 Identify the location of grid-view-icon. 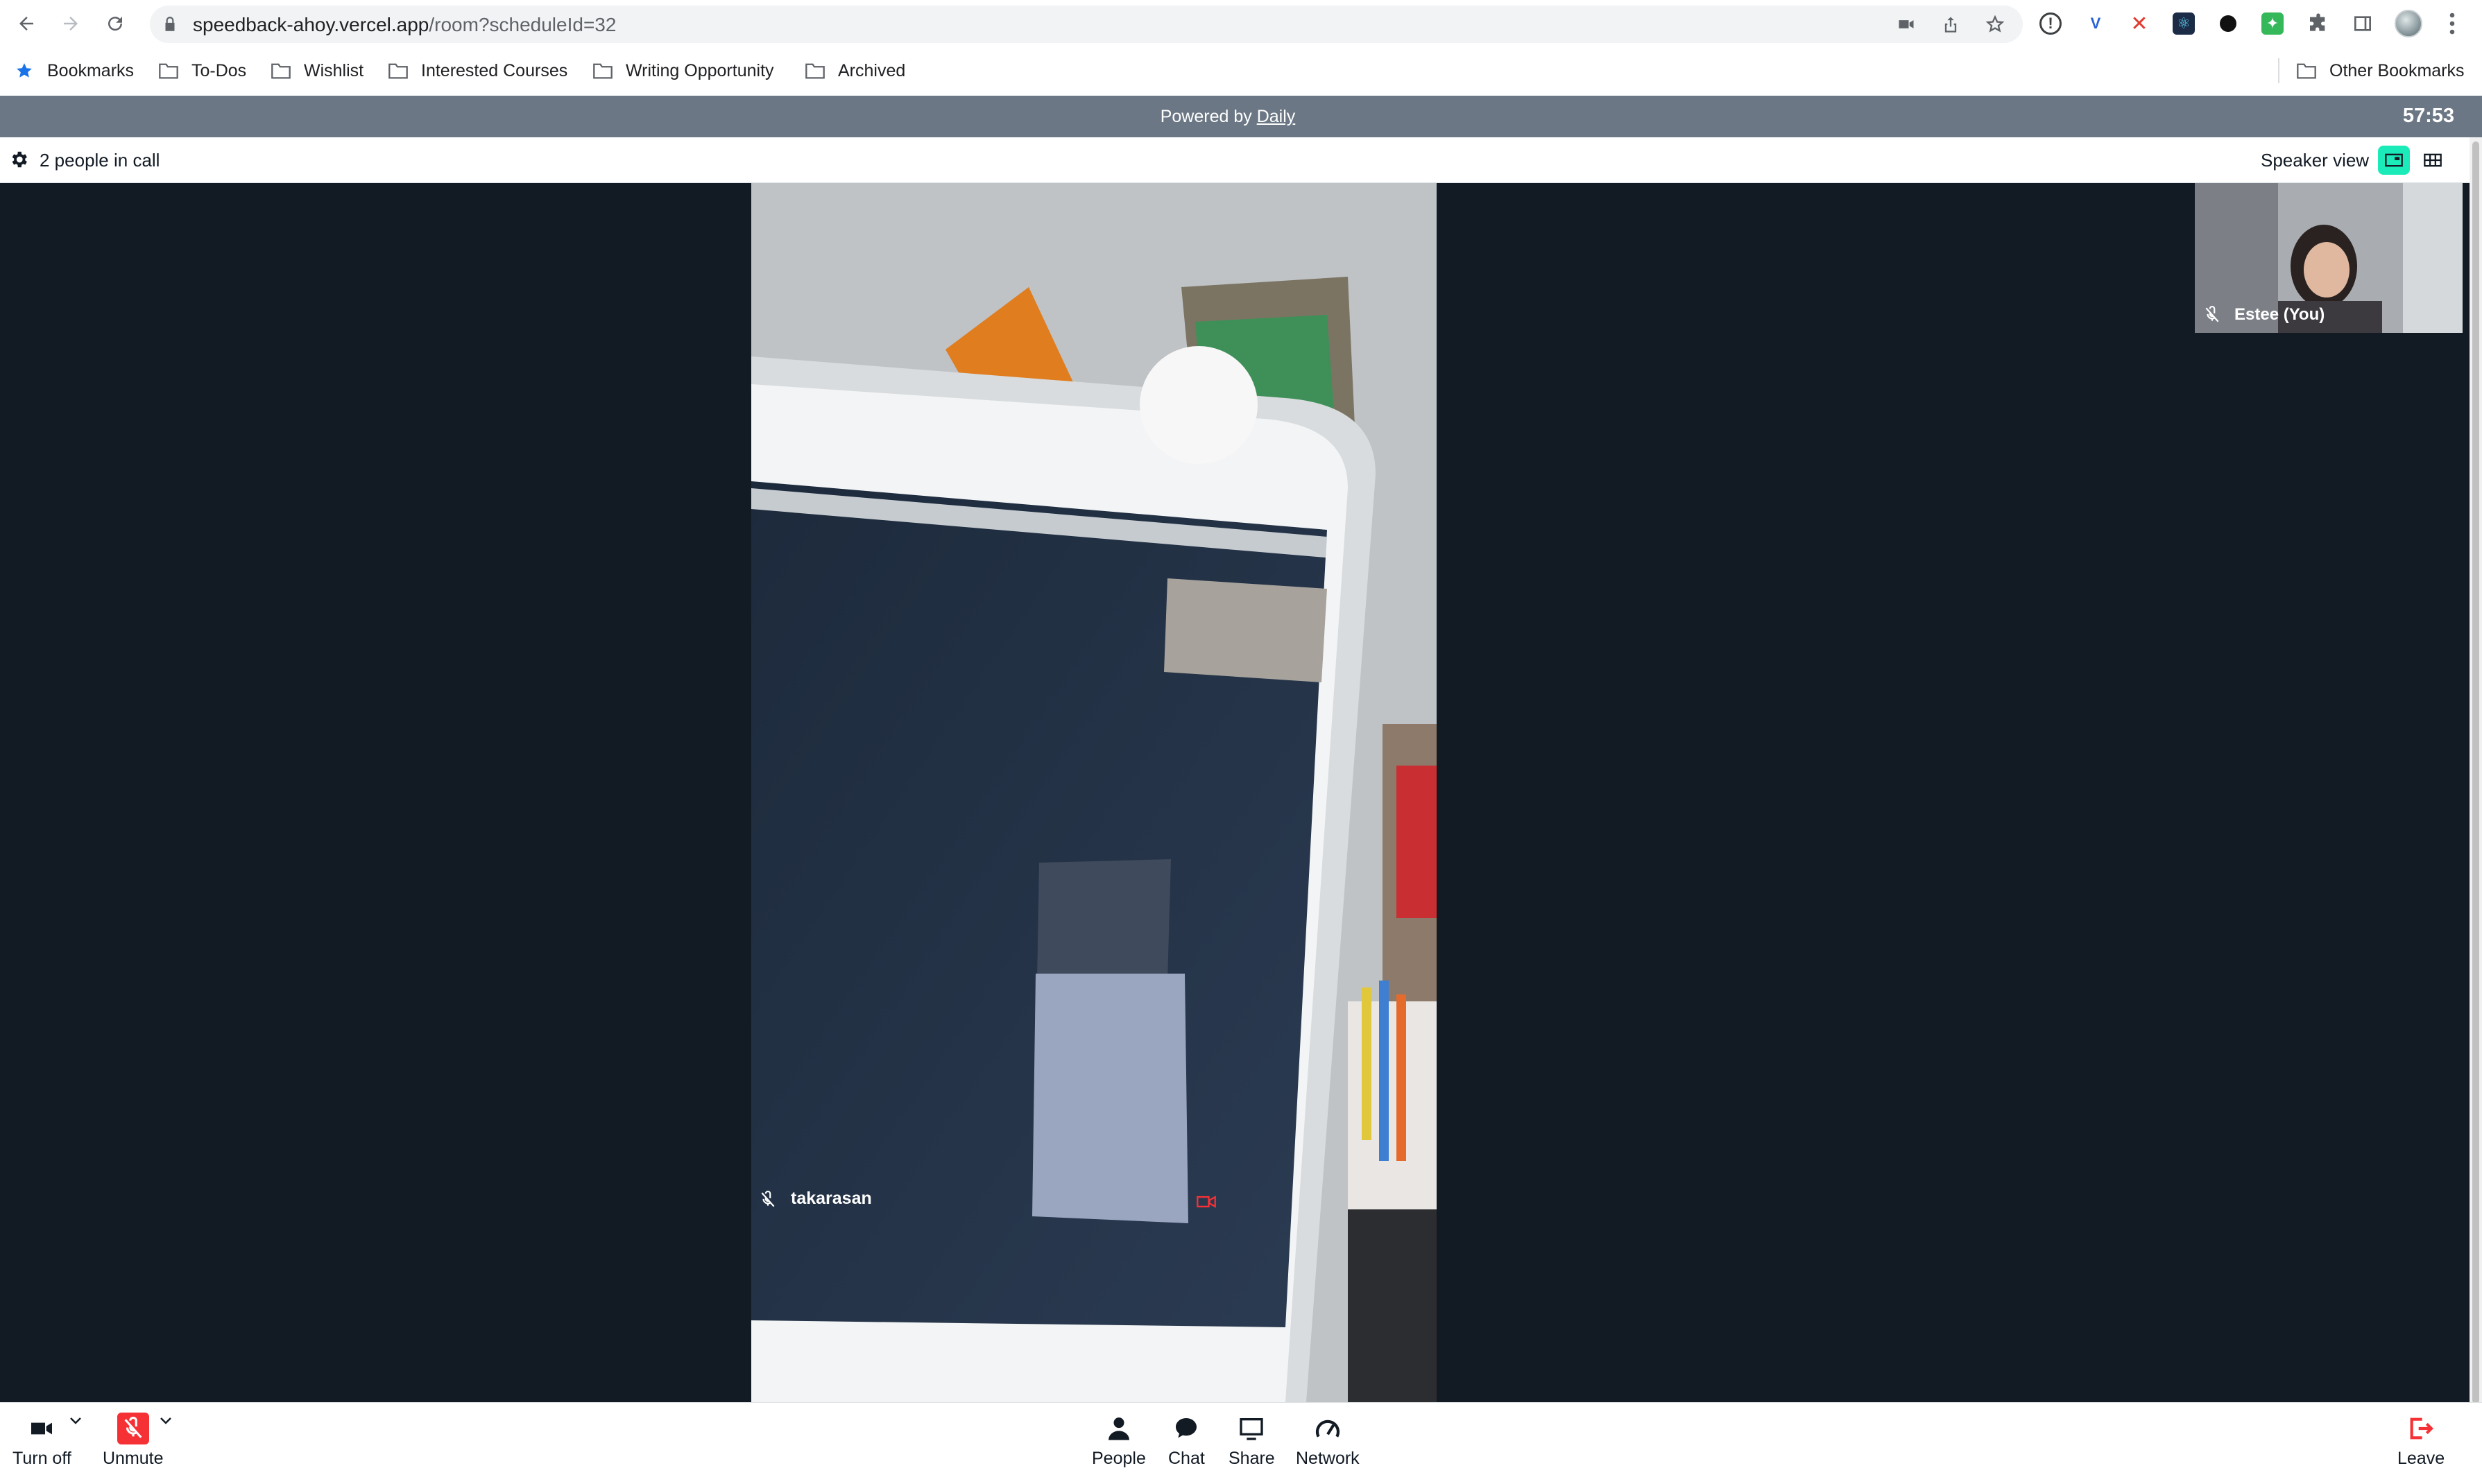
(2433, 160).